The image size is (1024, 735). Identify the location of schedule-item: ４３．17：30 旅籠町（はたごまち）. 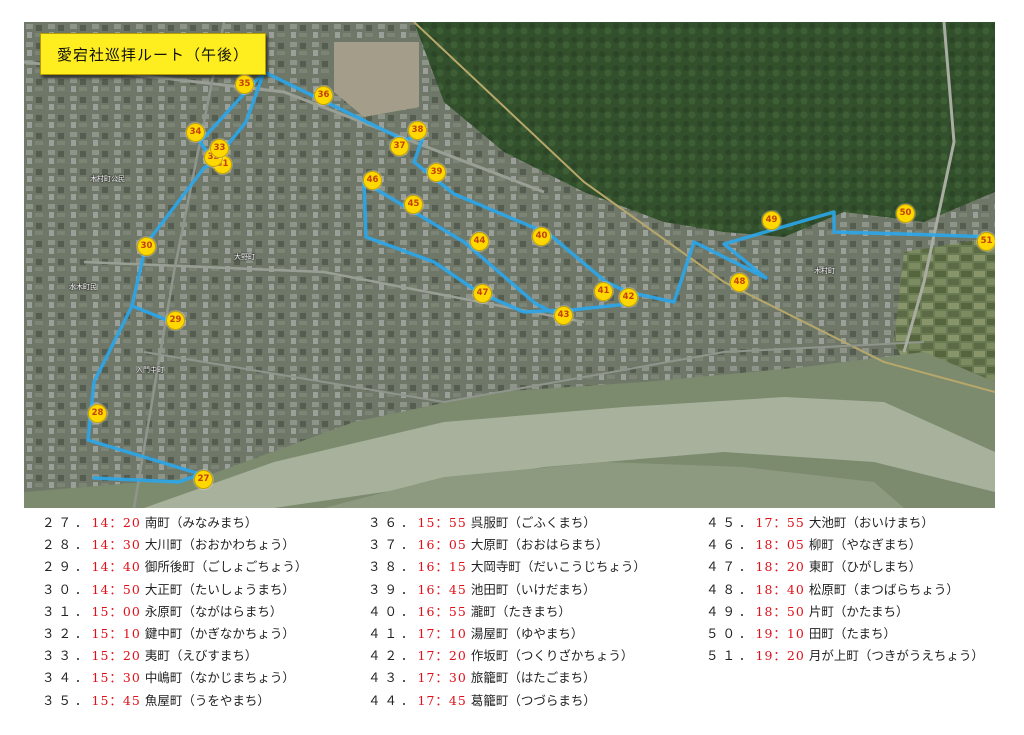
(482, 678).